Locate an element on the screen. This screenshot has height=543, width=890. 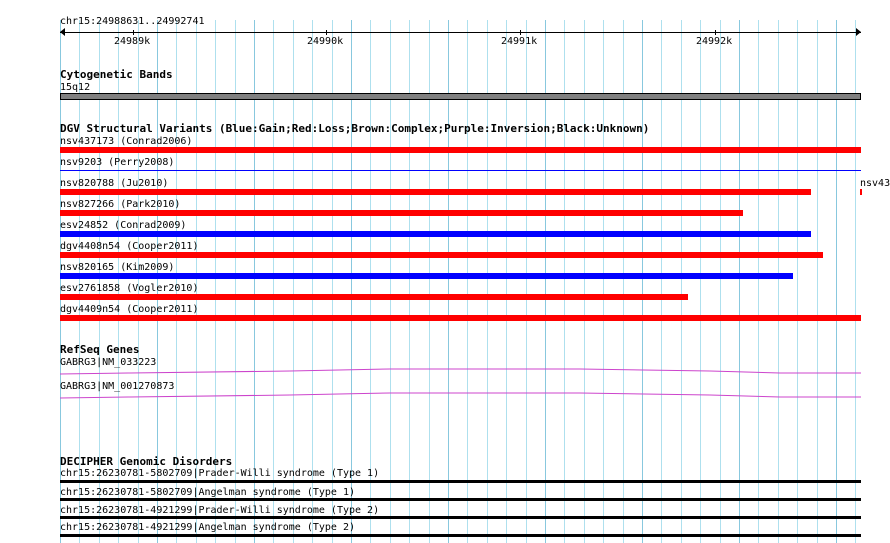
dgv-side-label: nsv43 is located at coordinates (875, 183).